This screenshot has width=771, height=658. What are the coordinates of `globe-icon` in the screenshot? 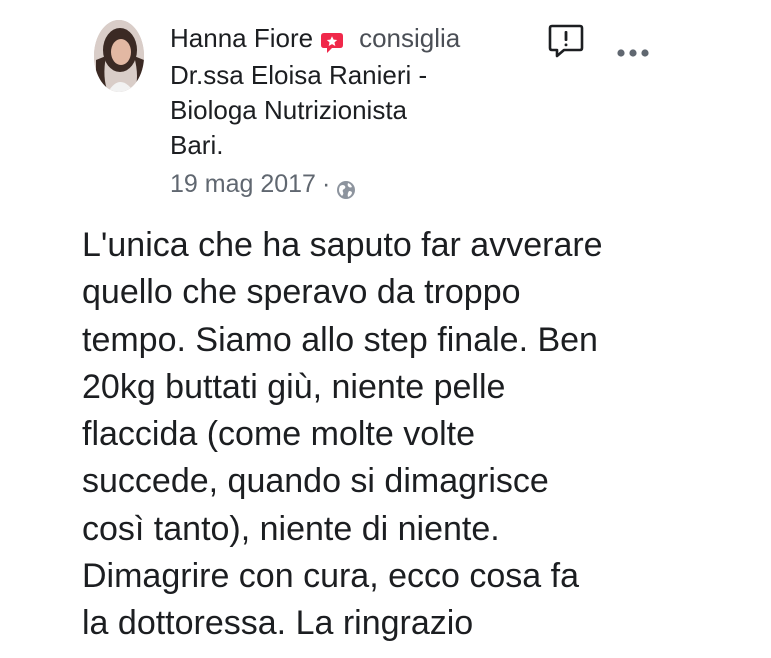 It's located at (346, 187).